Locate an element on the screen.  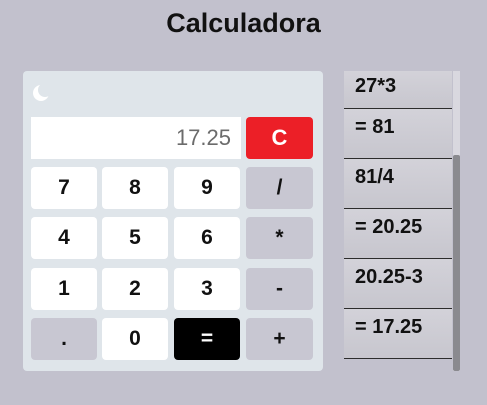
key-multiply: * is located at coordinates (279, 238).